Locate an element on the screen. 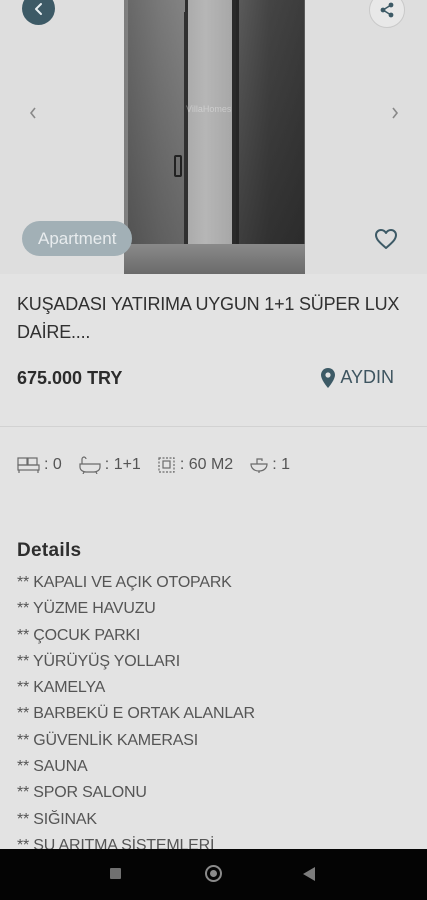 This screenshot has width=427, height=900. back-button is located at coordinates (38, 12).